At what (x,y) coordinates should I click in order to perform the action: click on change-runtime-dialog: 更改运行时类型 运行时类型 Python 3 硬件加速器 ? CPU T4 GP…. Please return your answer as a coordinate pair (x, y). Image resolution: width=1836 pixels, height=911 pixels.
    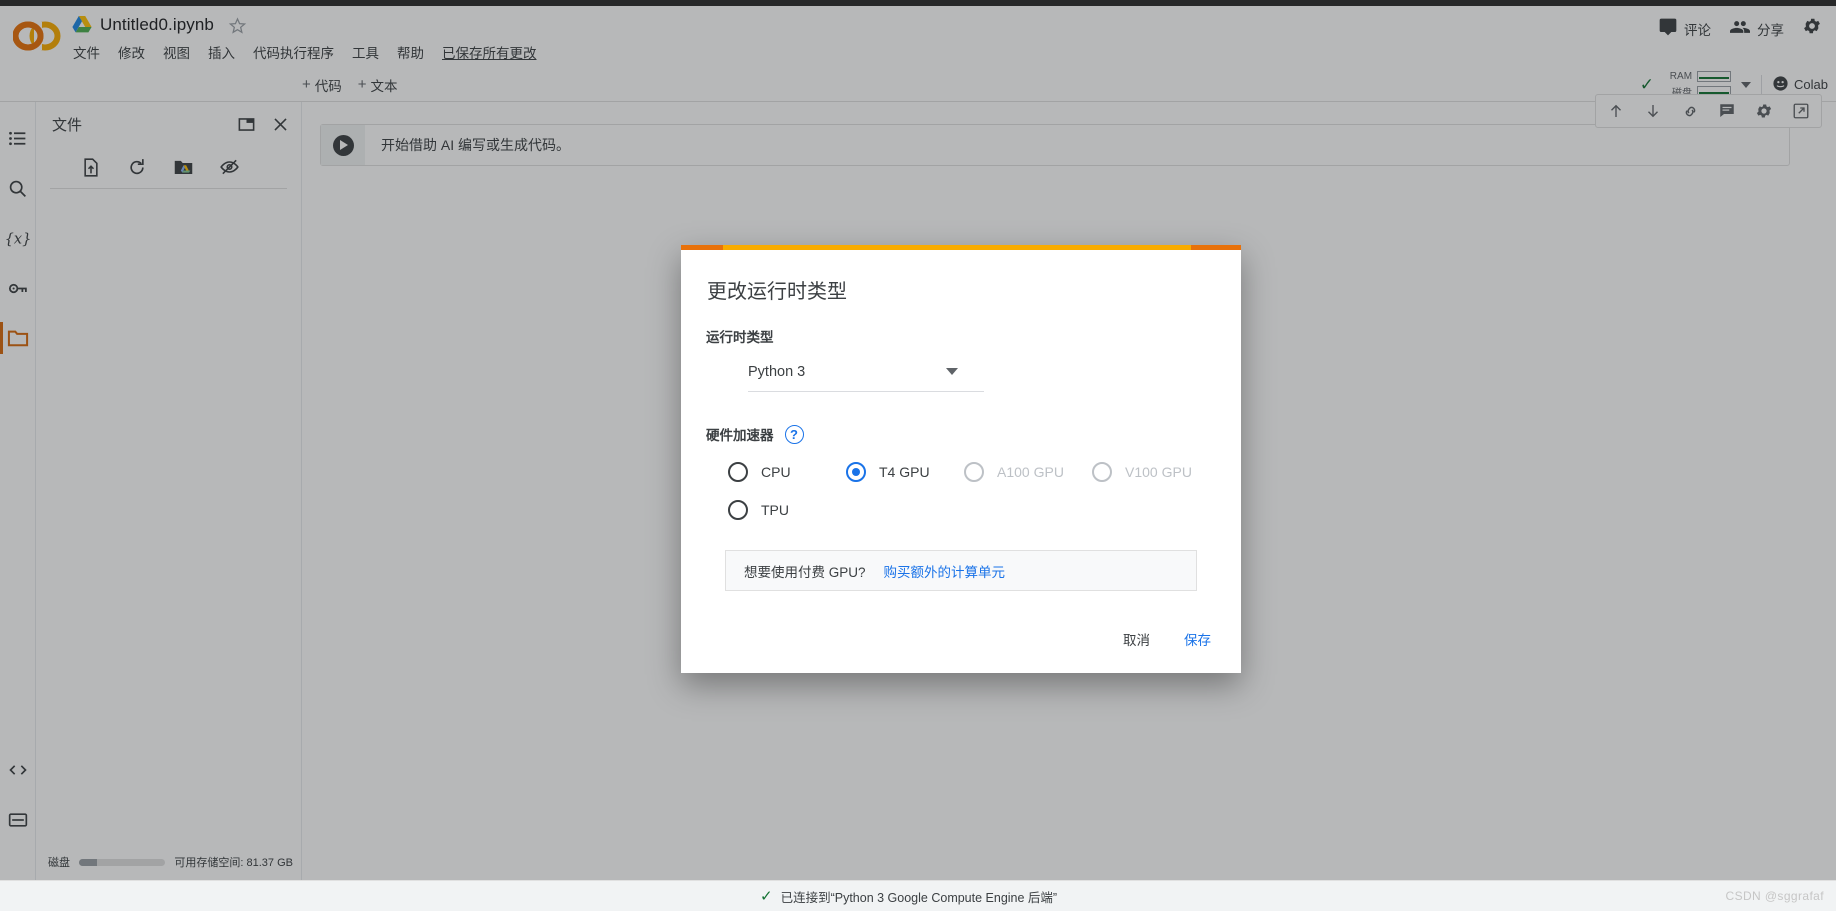
    Looking at the image, I should click on (961, 459).